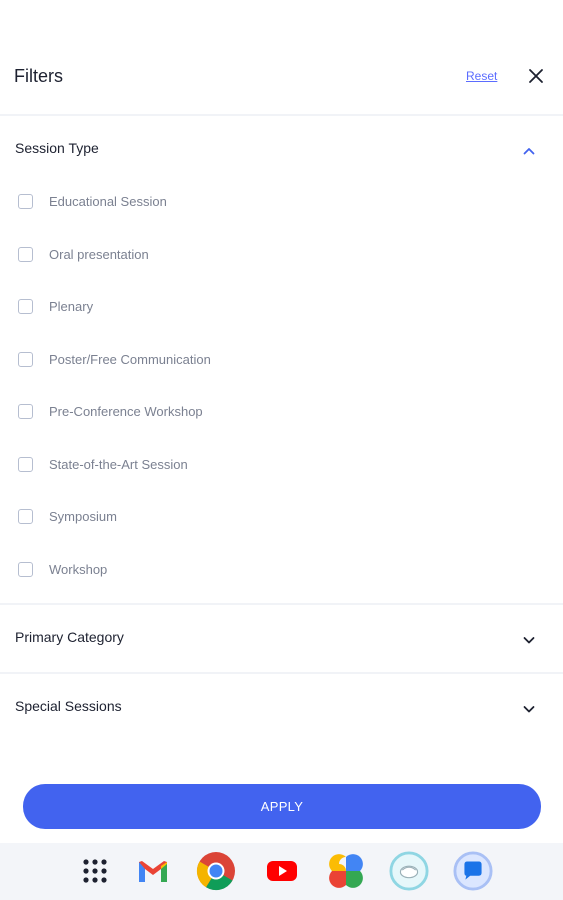 The image size is (563, 900). I want to click on section-special-sessions: Special Sessions, so click(281, 708).